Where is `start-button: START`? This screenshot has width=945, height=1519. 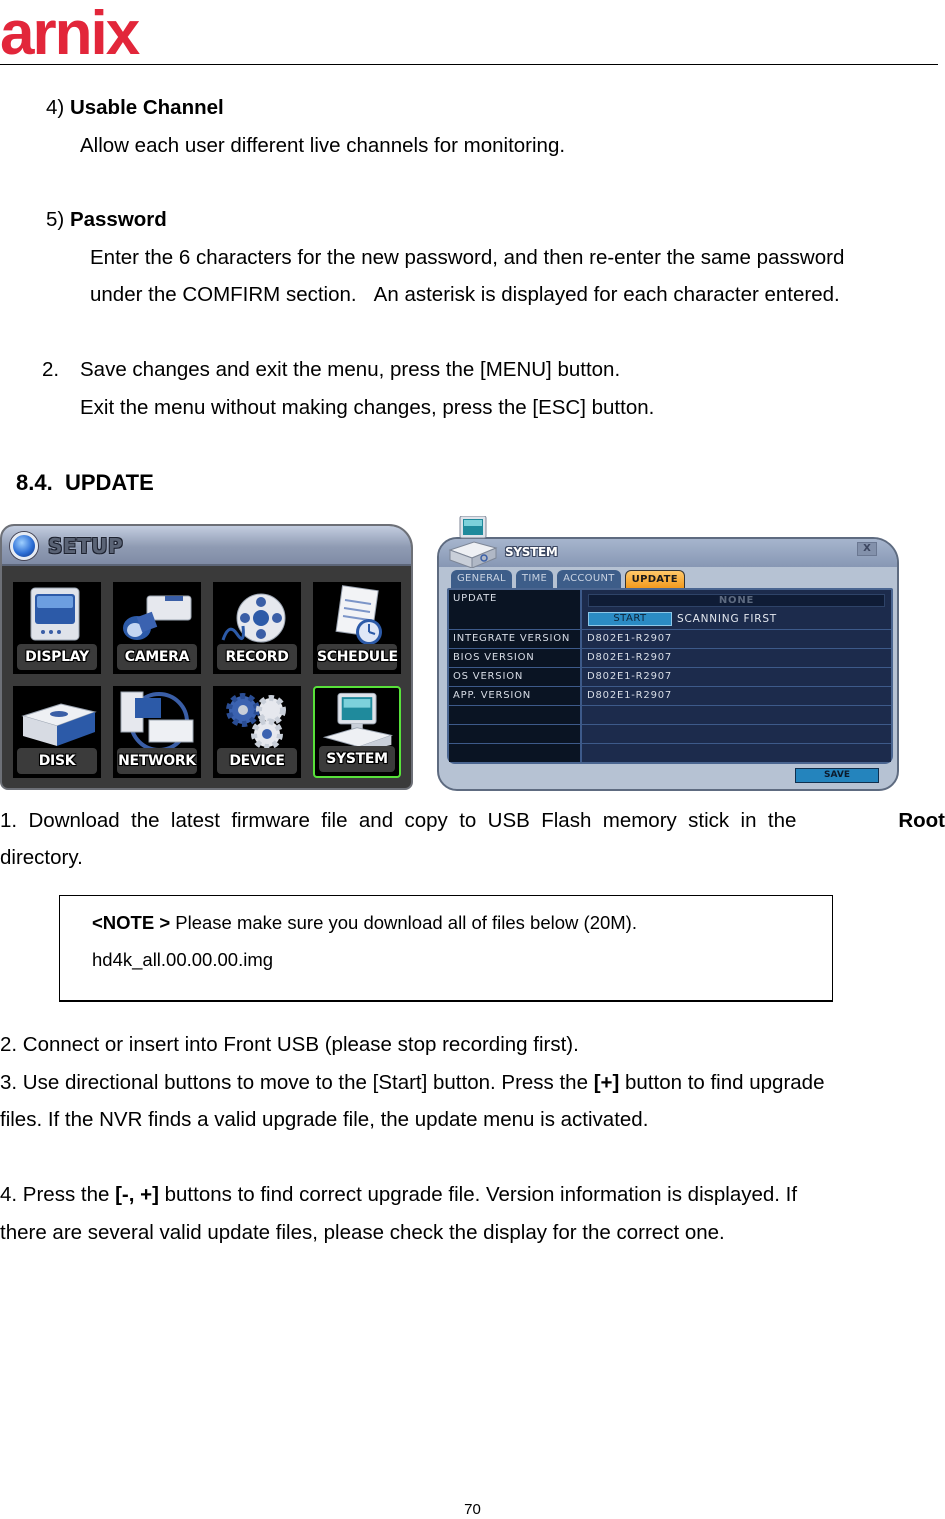
start-button: START is located at coordinates (630, 619).